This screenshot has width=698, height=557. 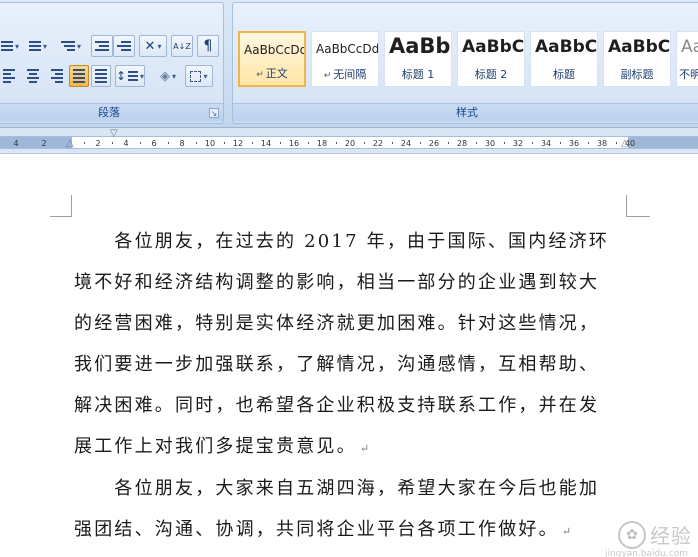 What do you see at coordinates (70, 144) in the screenshot?
I see `left-indent-marker: △` at bounding box center [70, 144].